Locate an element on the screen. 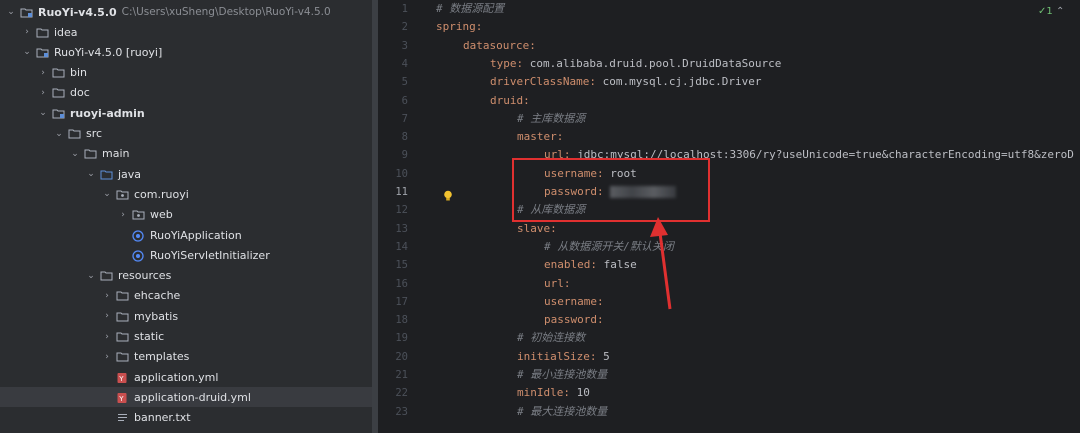  chevron-up-icon: ⌃ is located at coordinates (1058, 11).